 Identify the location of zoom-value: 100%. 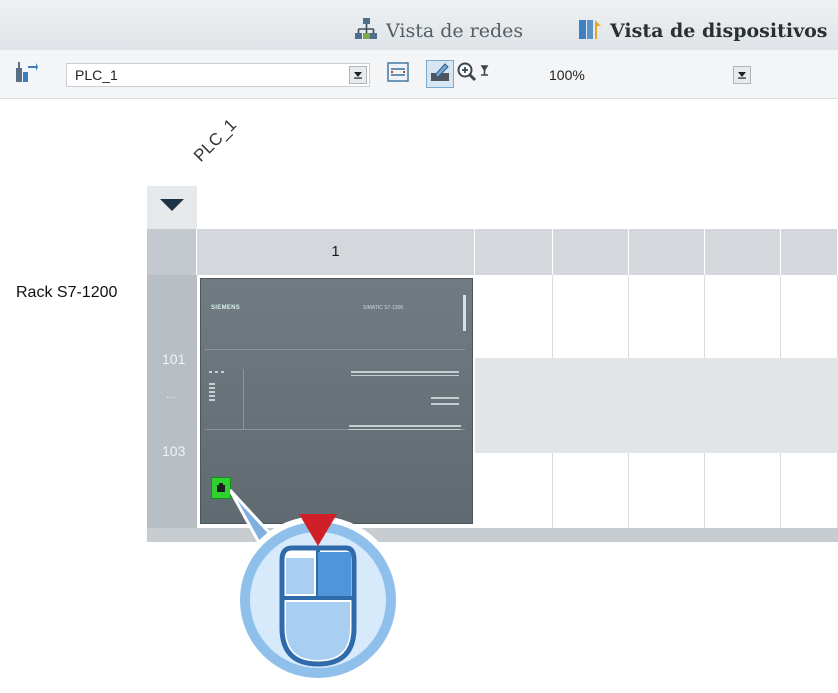
(567, 75).